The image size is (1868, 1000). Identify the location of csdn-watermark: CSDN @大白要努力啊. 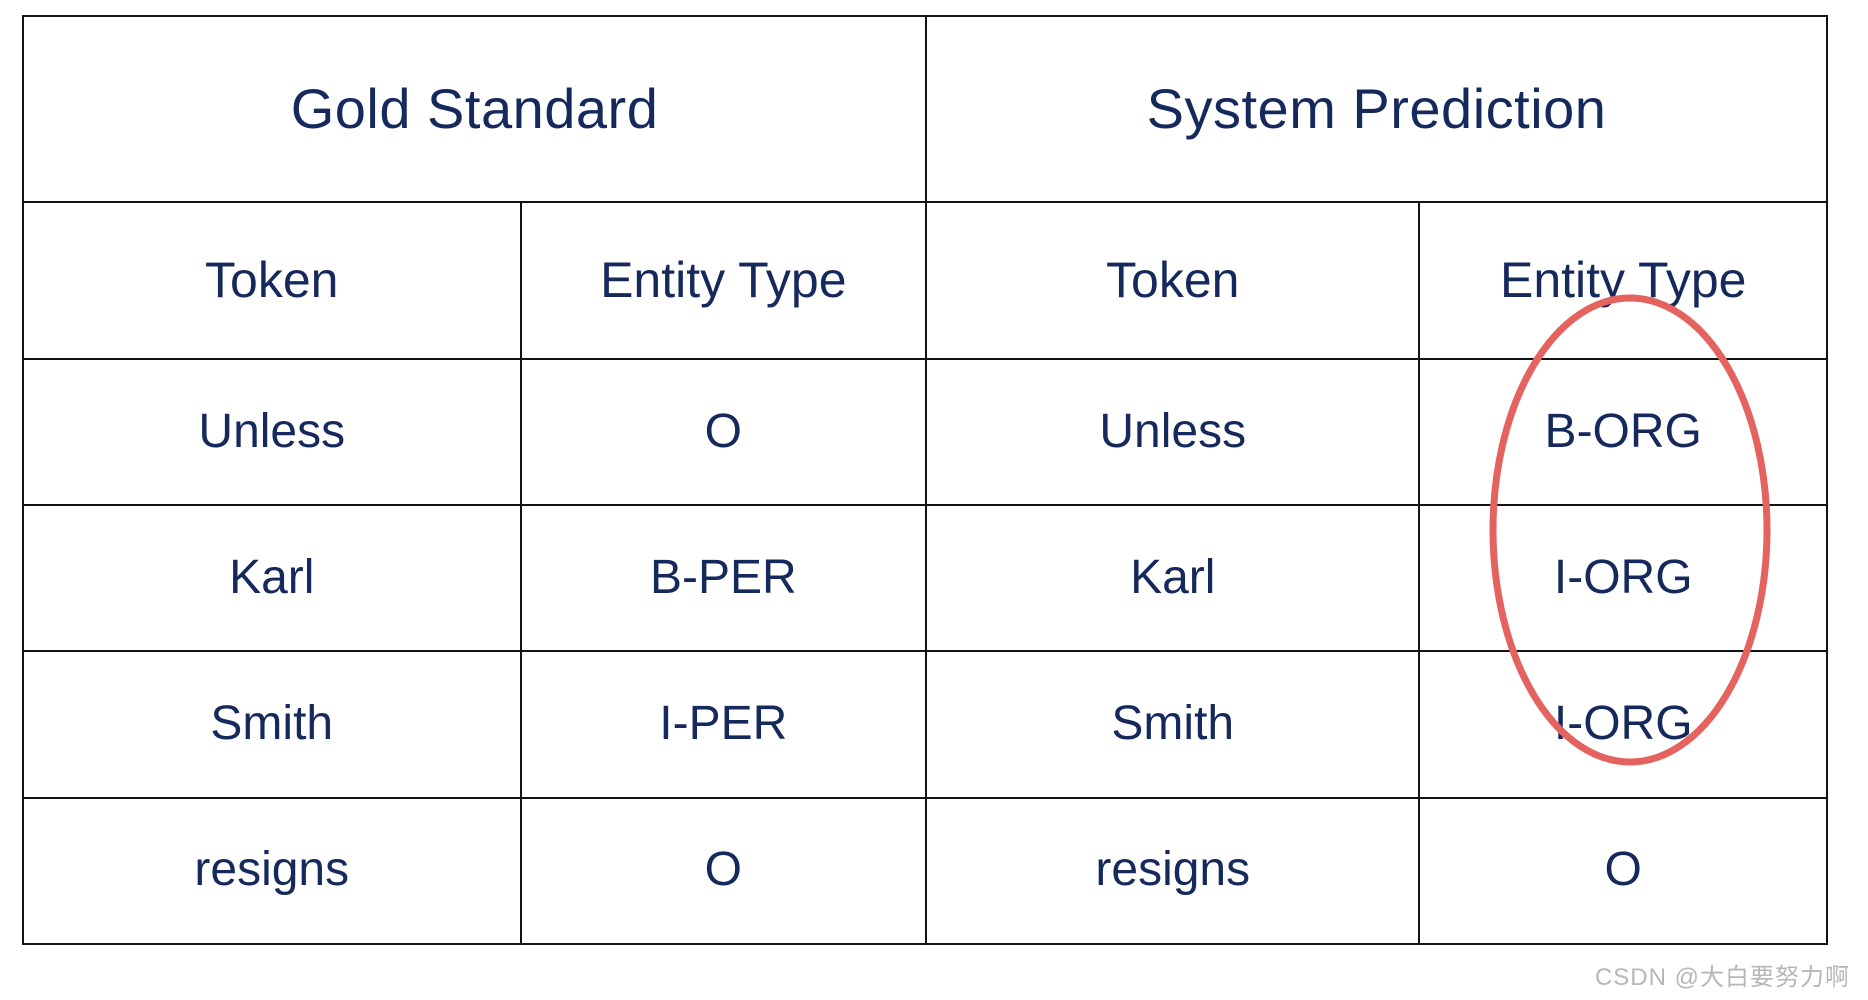
(1722, 977).